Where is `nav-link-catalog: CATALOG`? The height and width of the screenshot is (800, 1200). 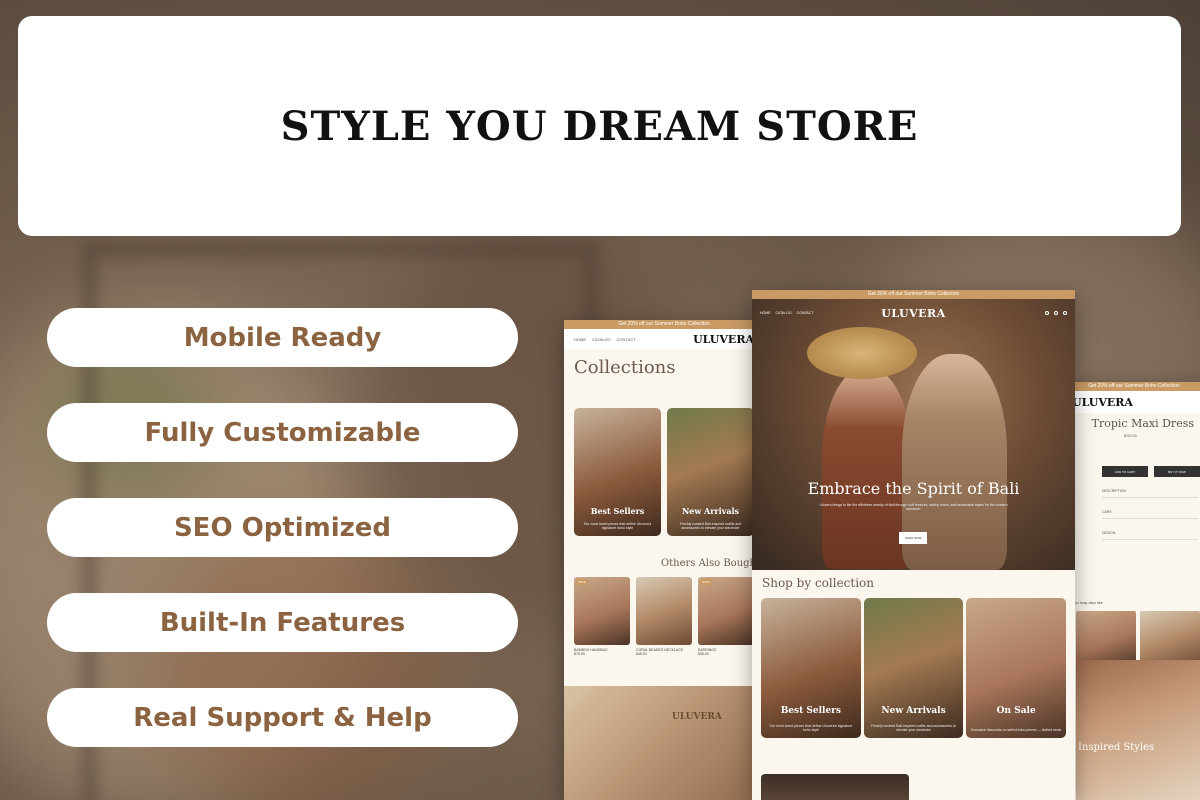
nav-link-catalog: CATALOG is located at coordinates (601, 339).